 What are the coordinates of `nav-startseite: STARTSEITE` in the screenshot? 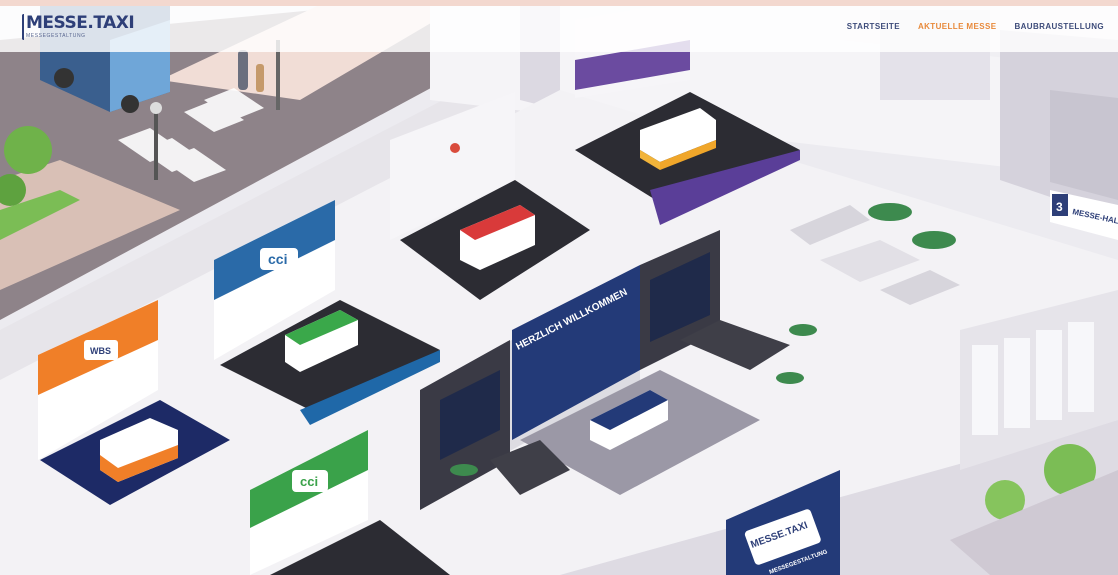 It's located at (873, 26).